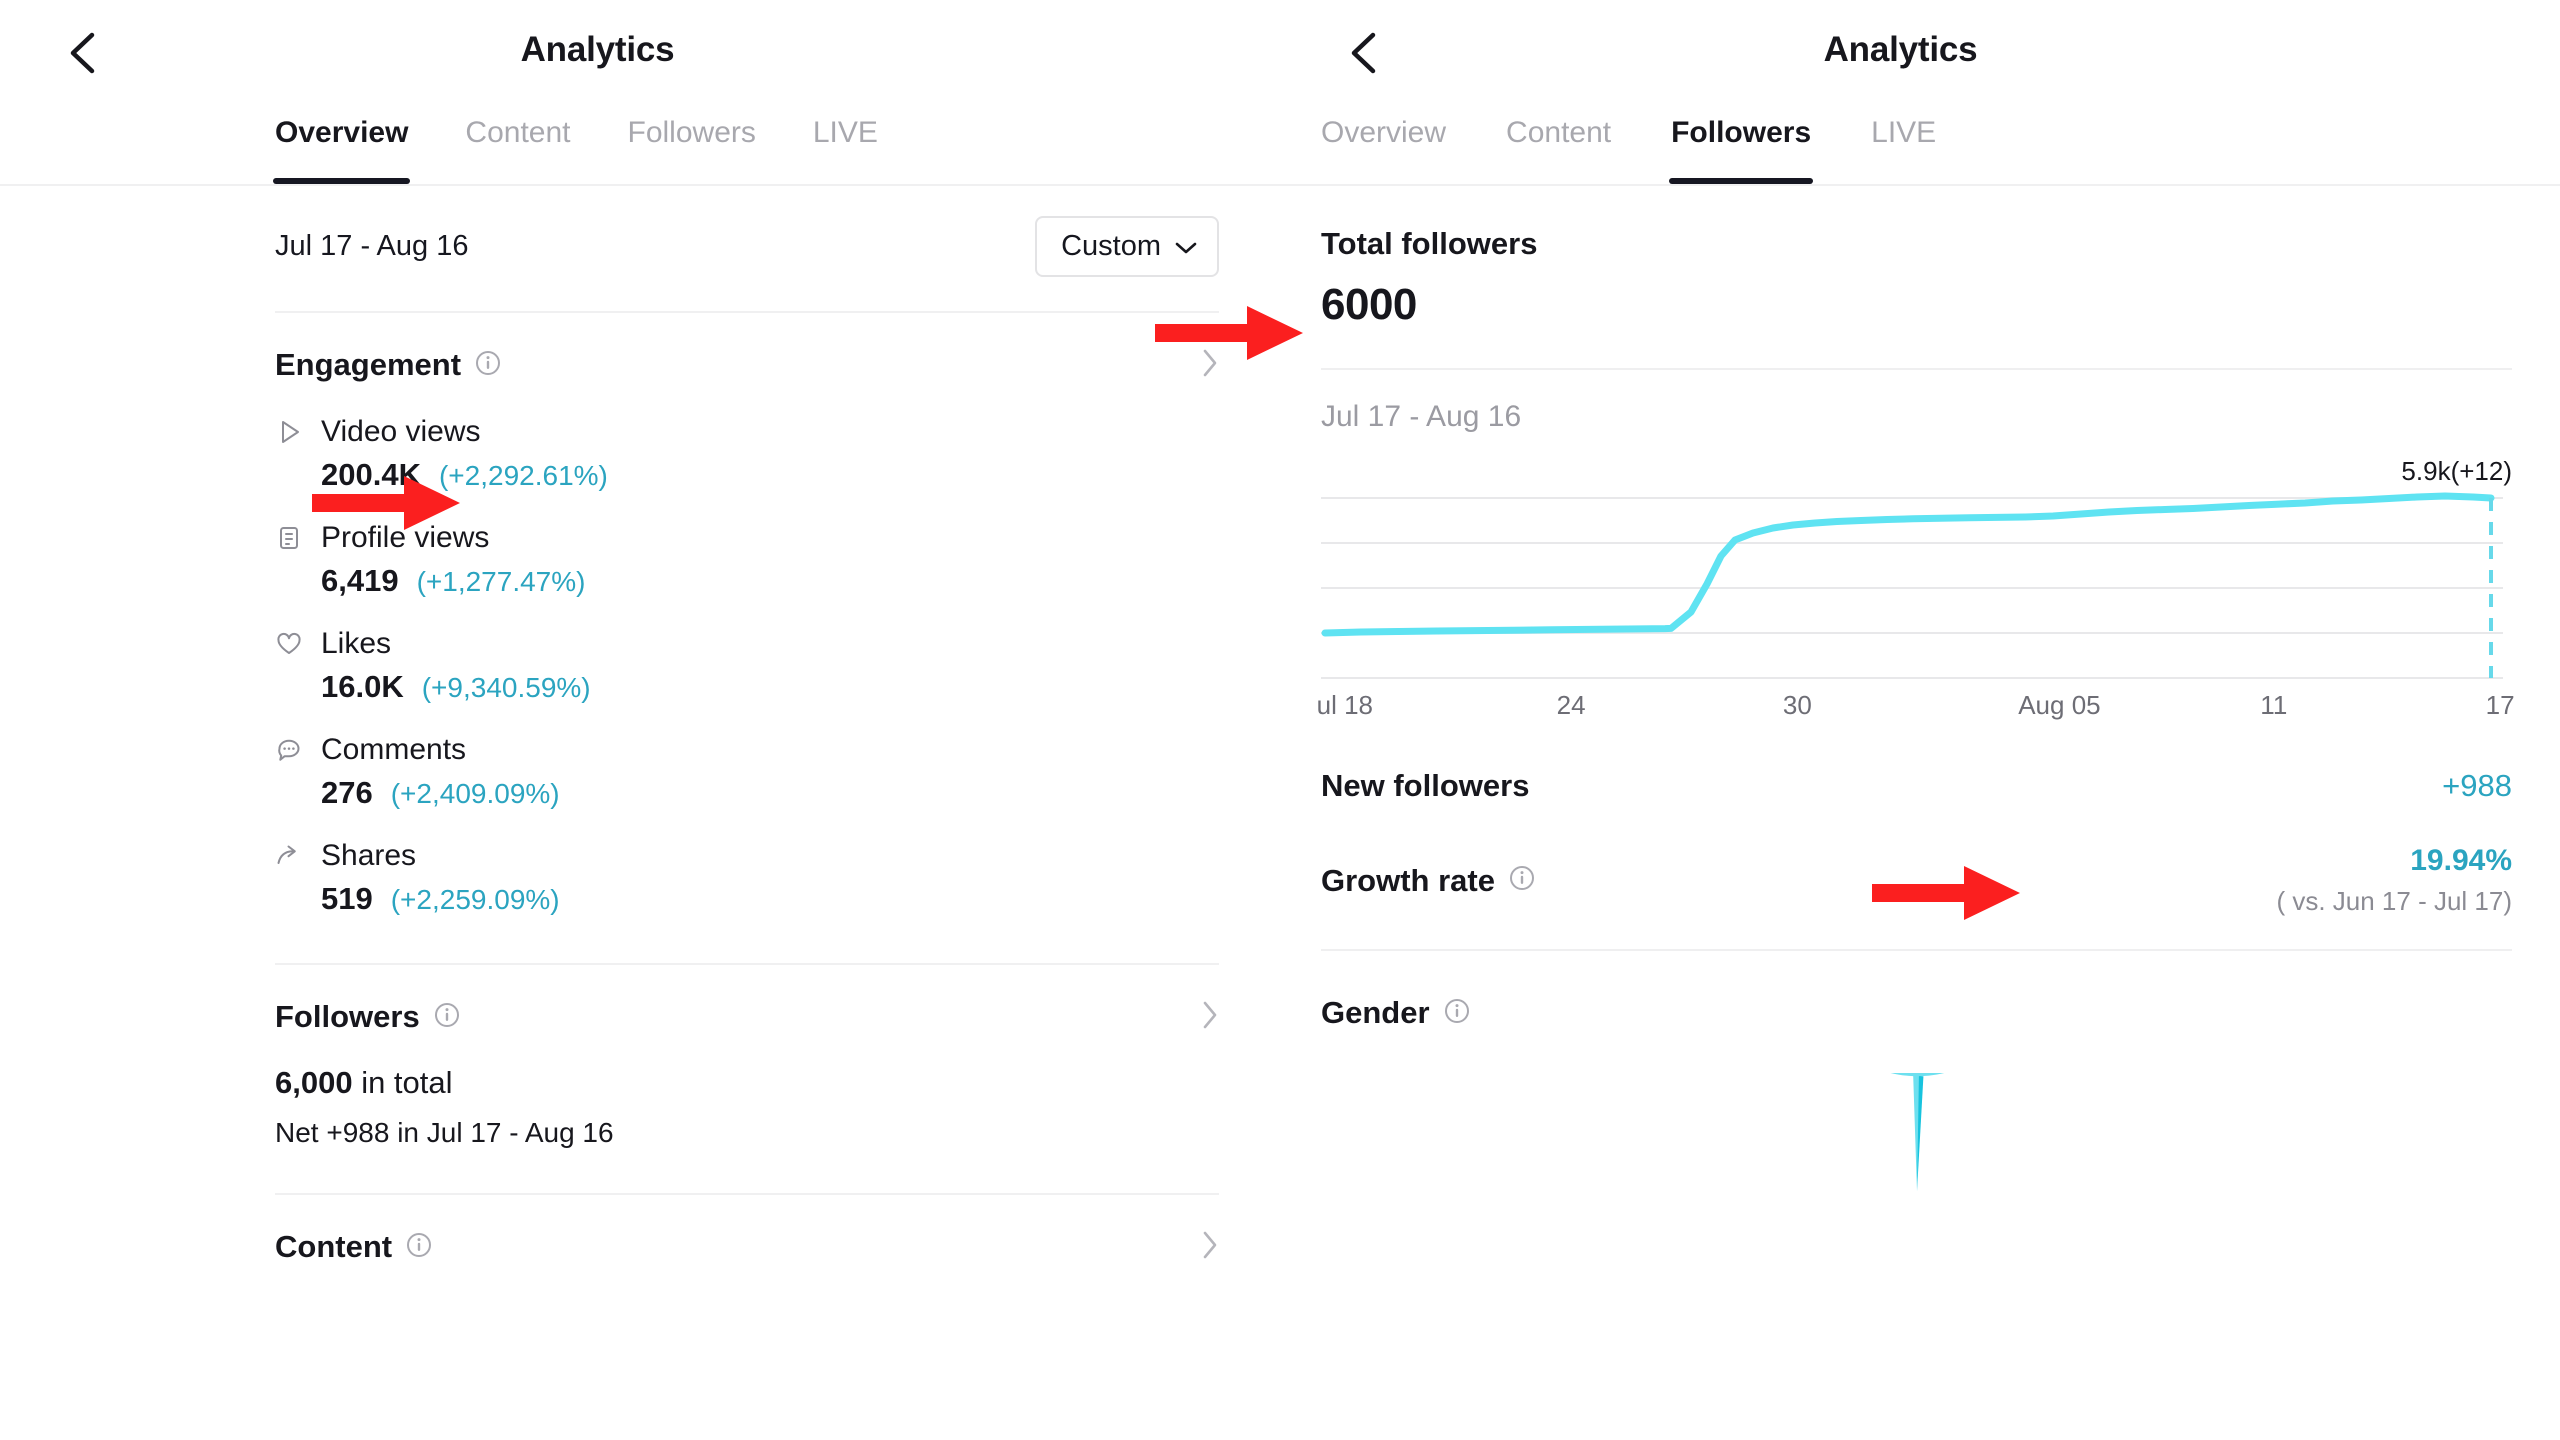 The image size is (2560, 1440). I want to click on followers-section-header: Followers, so click(640, 1000).